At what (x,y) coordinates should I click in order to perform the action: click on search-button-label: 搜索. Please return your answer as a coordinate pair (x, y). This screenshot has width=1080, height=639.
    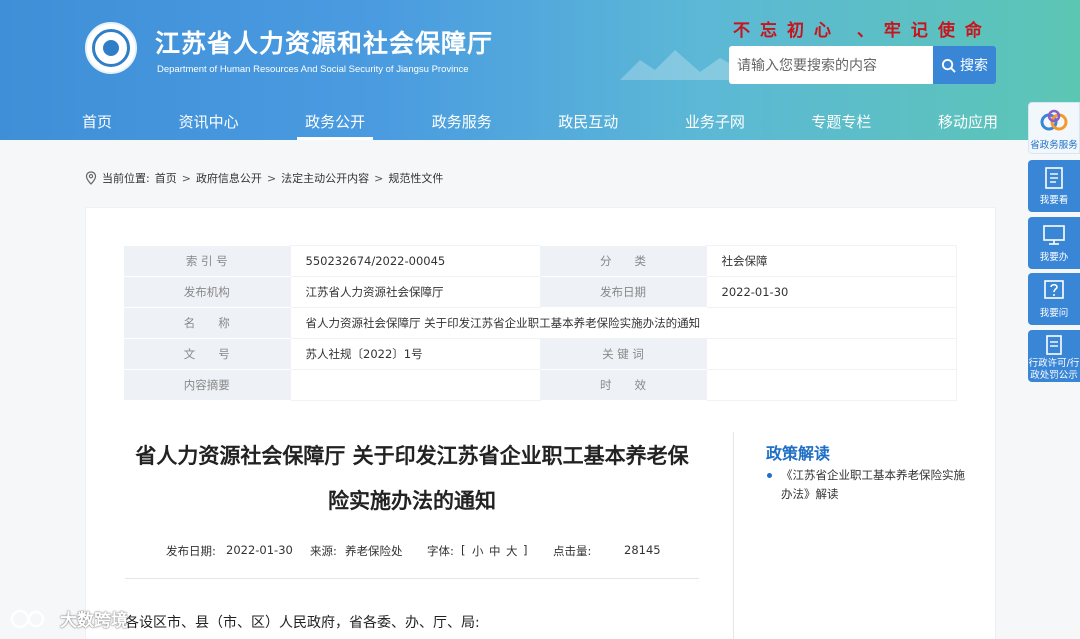
    Looking at the image, I should click on (974, 65).